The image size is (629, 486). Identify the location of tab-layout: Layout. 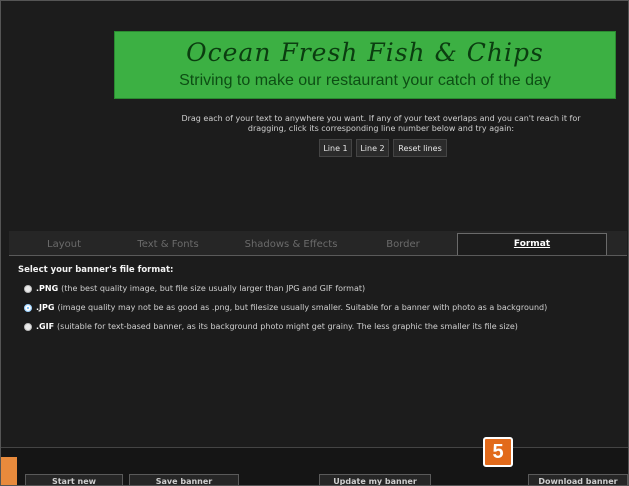
(64, 245).